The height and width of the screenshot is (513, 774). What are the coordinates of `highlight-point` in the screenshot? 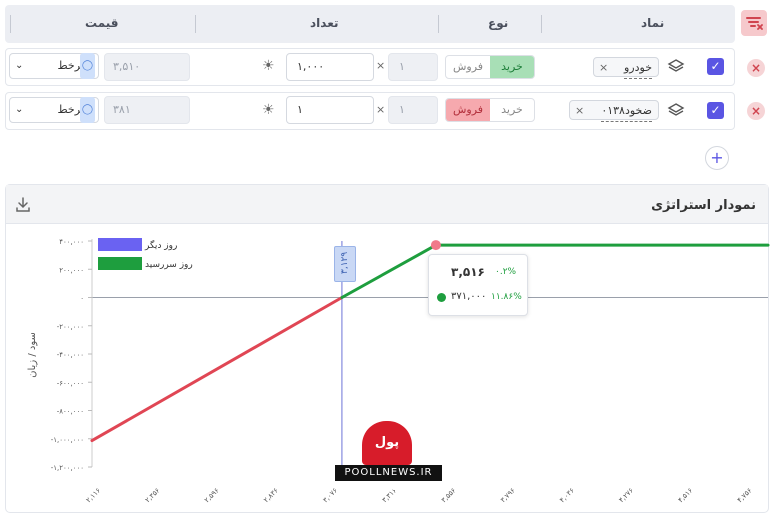 It's located at (435, 245).